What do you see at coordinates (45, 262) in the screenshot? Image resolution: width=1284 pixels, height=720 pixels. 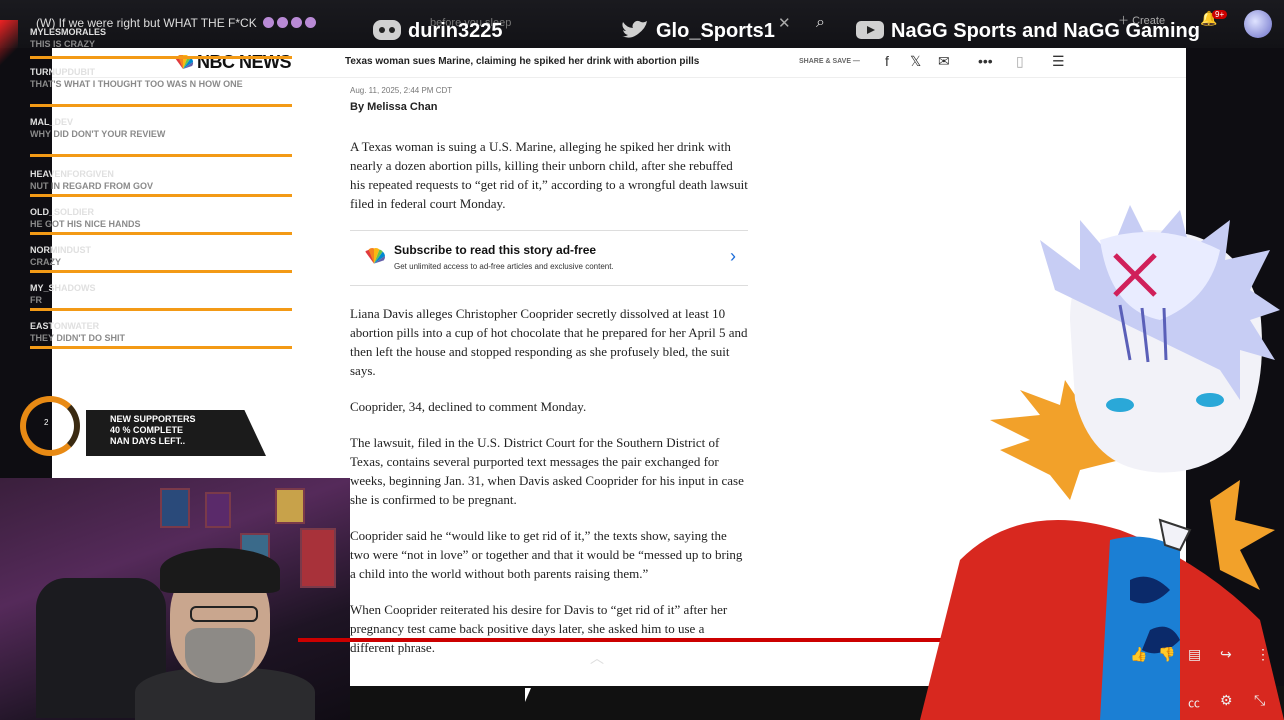 I see `chat-text: CRAZY` at bounding box center [45, 262].